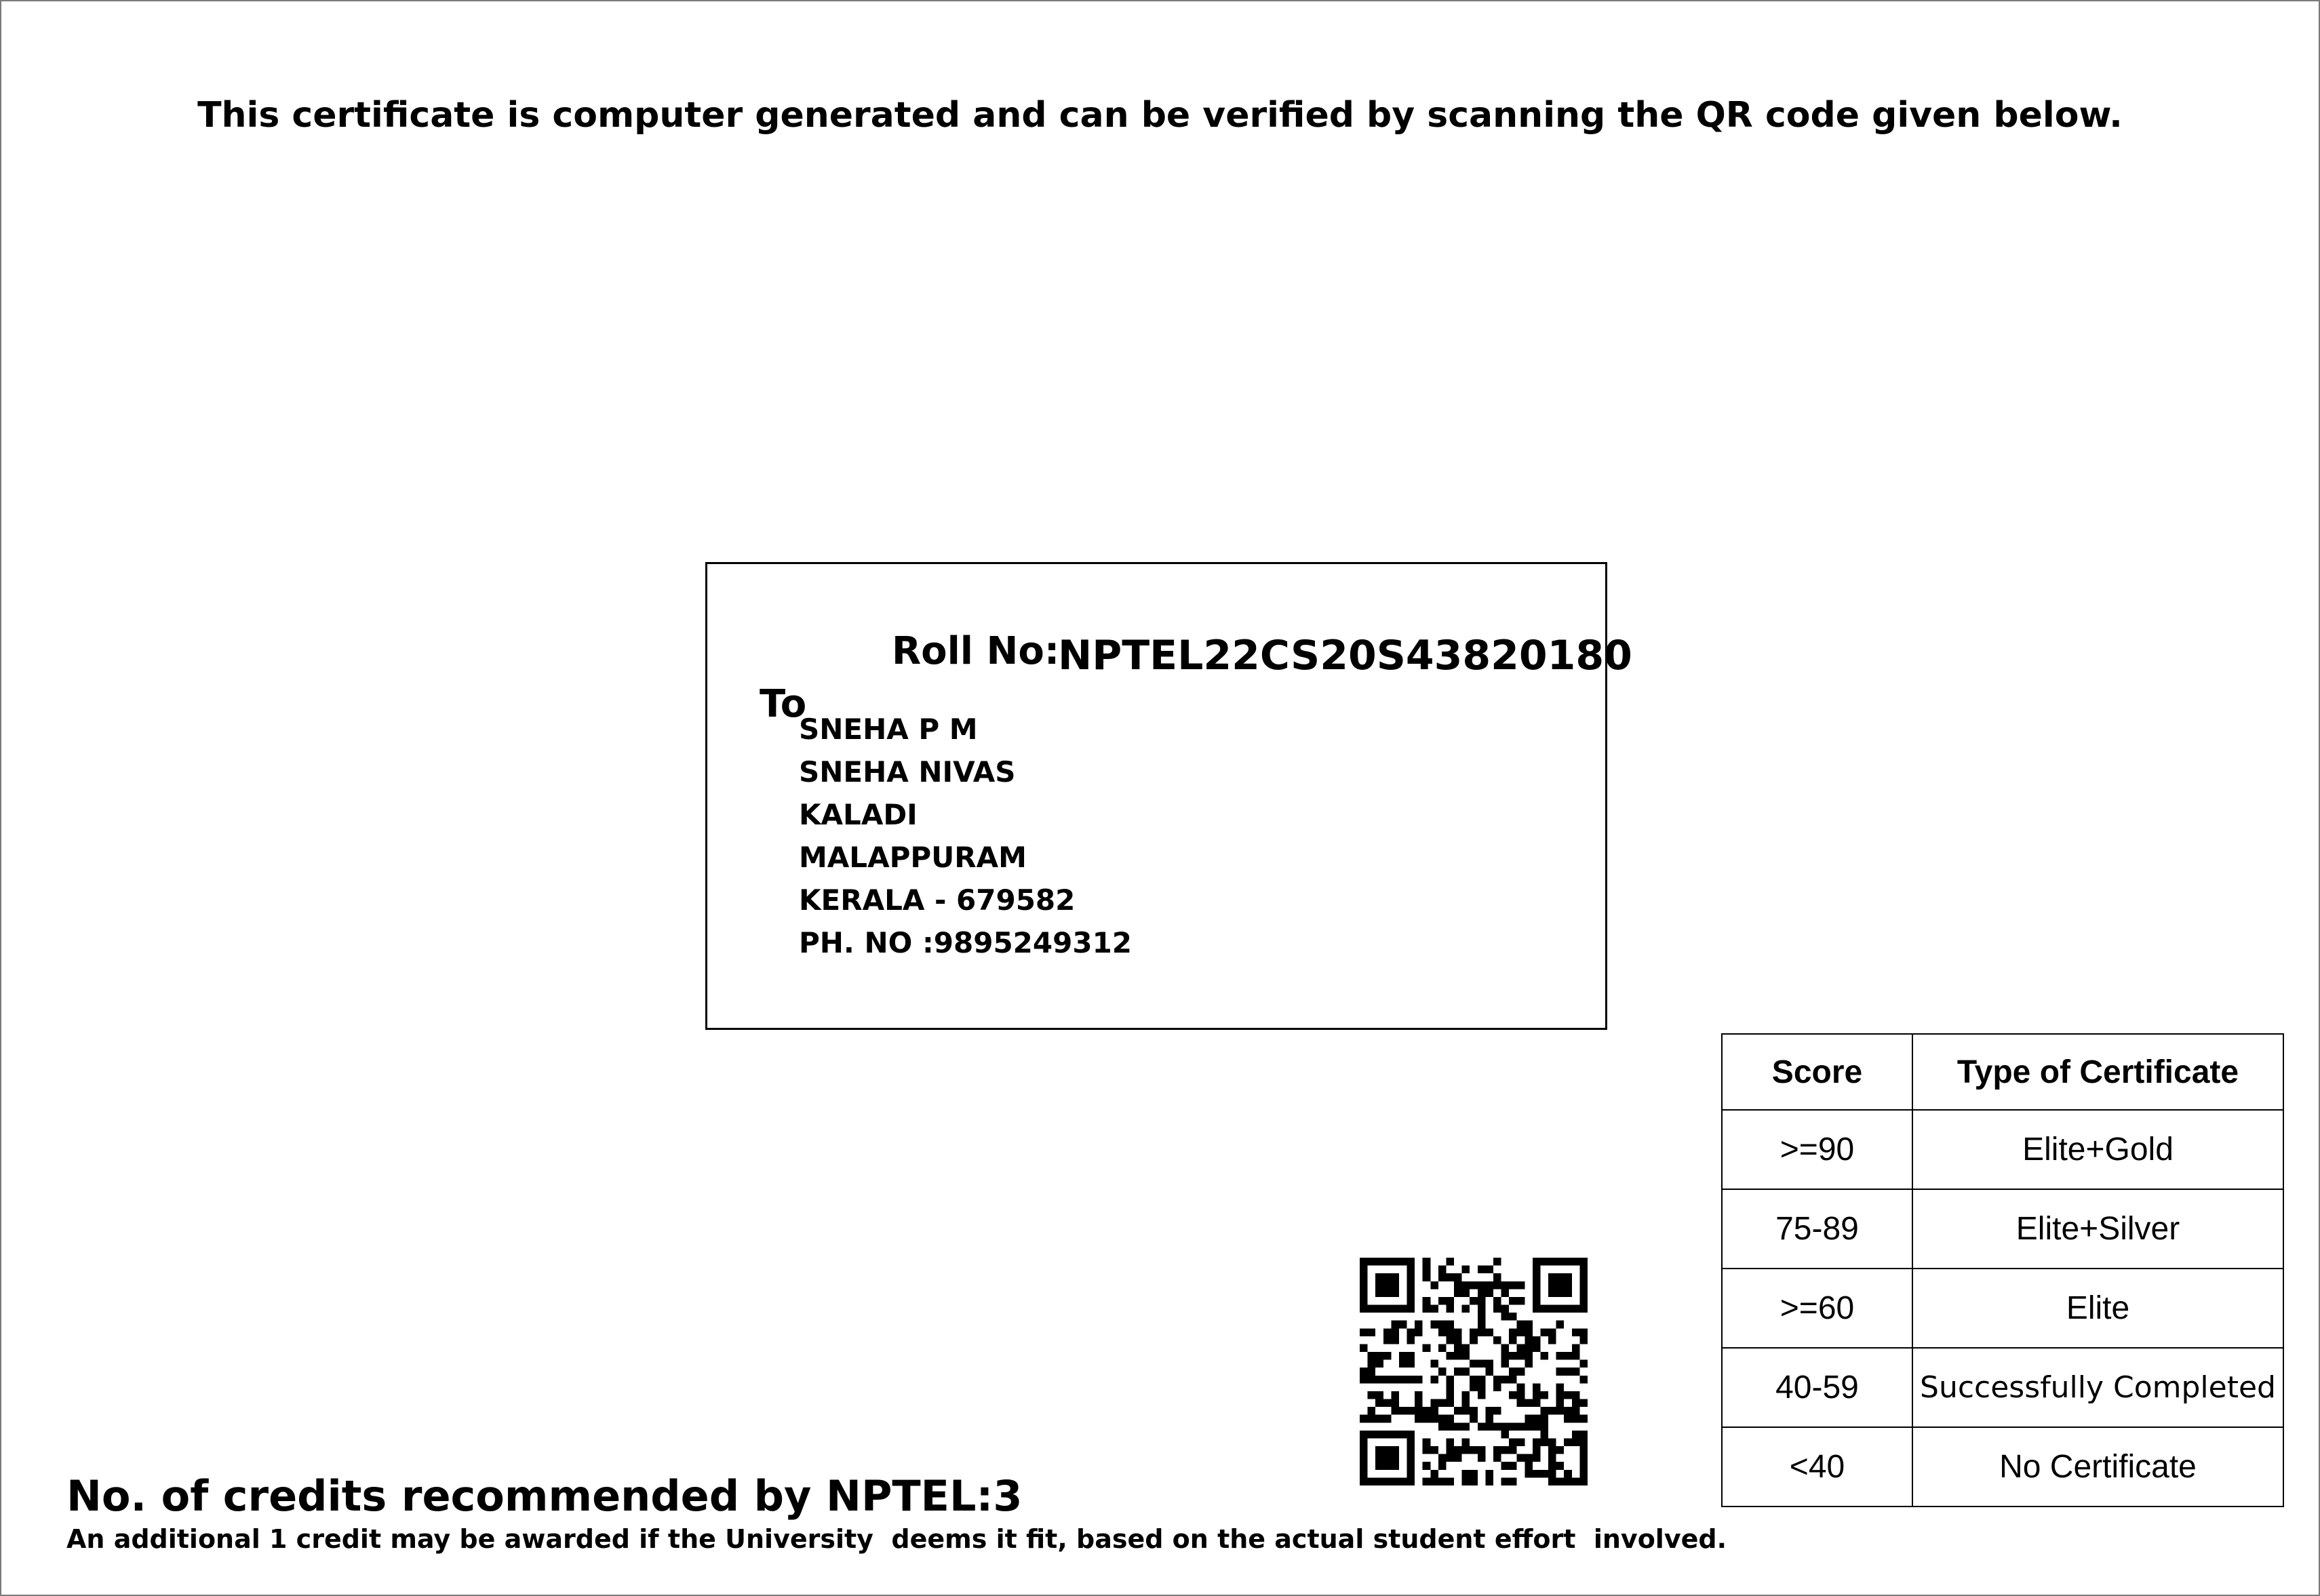 This screenshot has width=2320, height=1596. Describe the element at coordinates (1817, 1308) in the screenshot. I see `score-cell: >=60` at that location.